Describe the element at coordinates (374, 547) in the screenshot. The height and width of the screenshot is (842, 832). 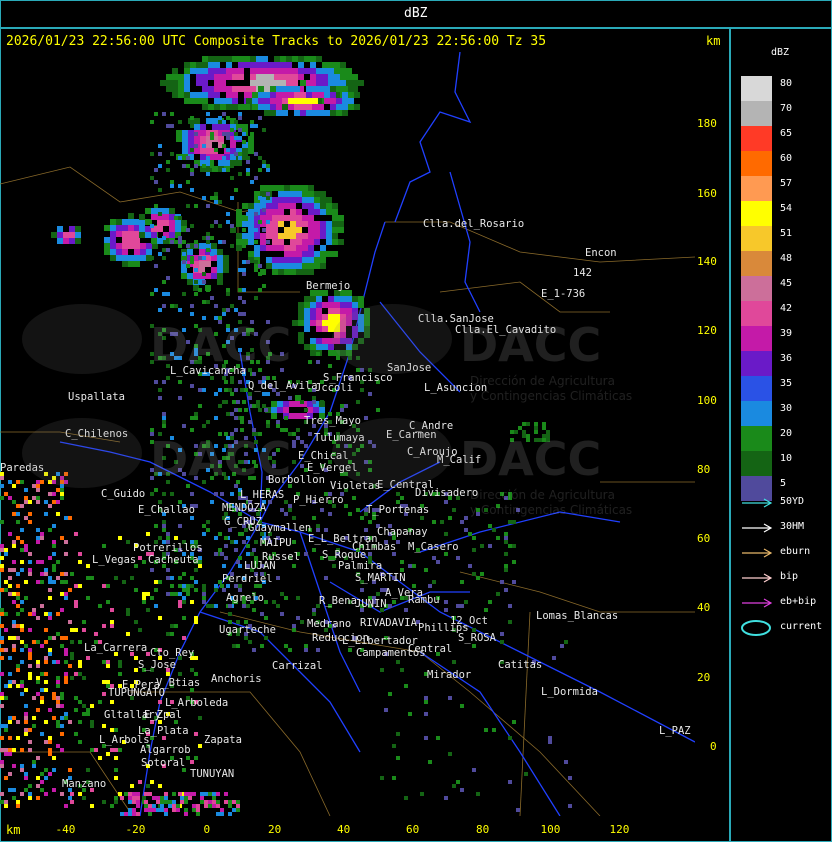
I see `place-label: Chimbas` at that location.